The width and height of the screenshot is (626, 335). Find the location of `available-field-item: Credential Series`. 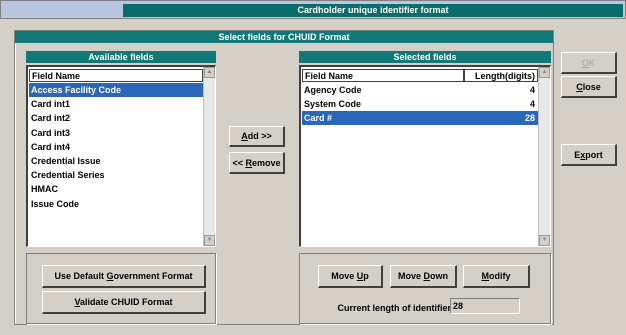

available-field-item: Credential Series is located at coordinates (116, 175).